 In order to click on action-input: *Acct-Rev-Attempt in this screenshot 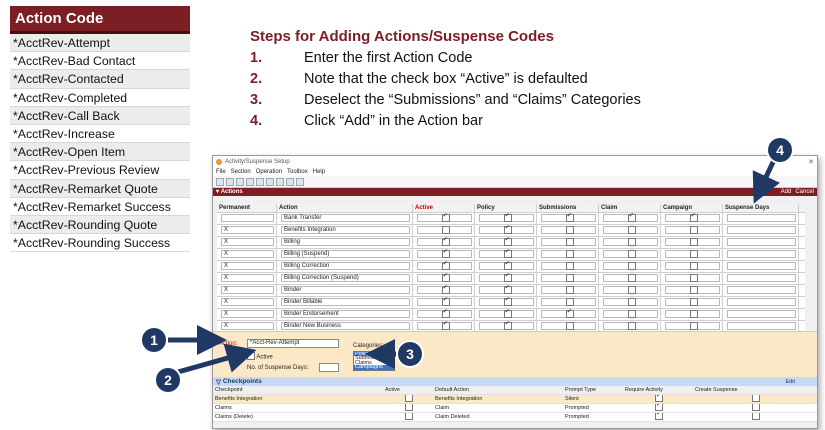, I will do `click(293, 343)`.